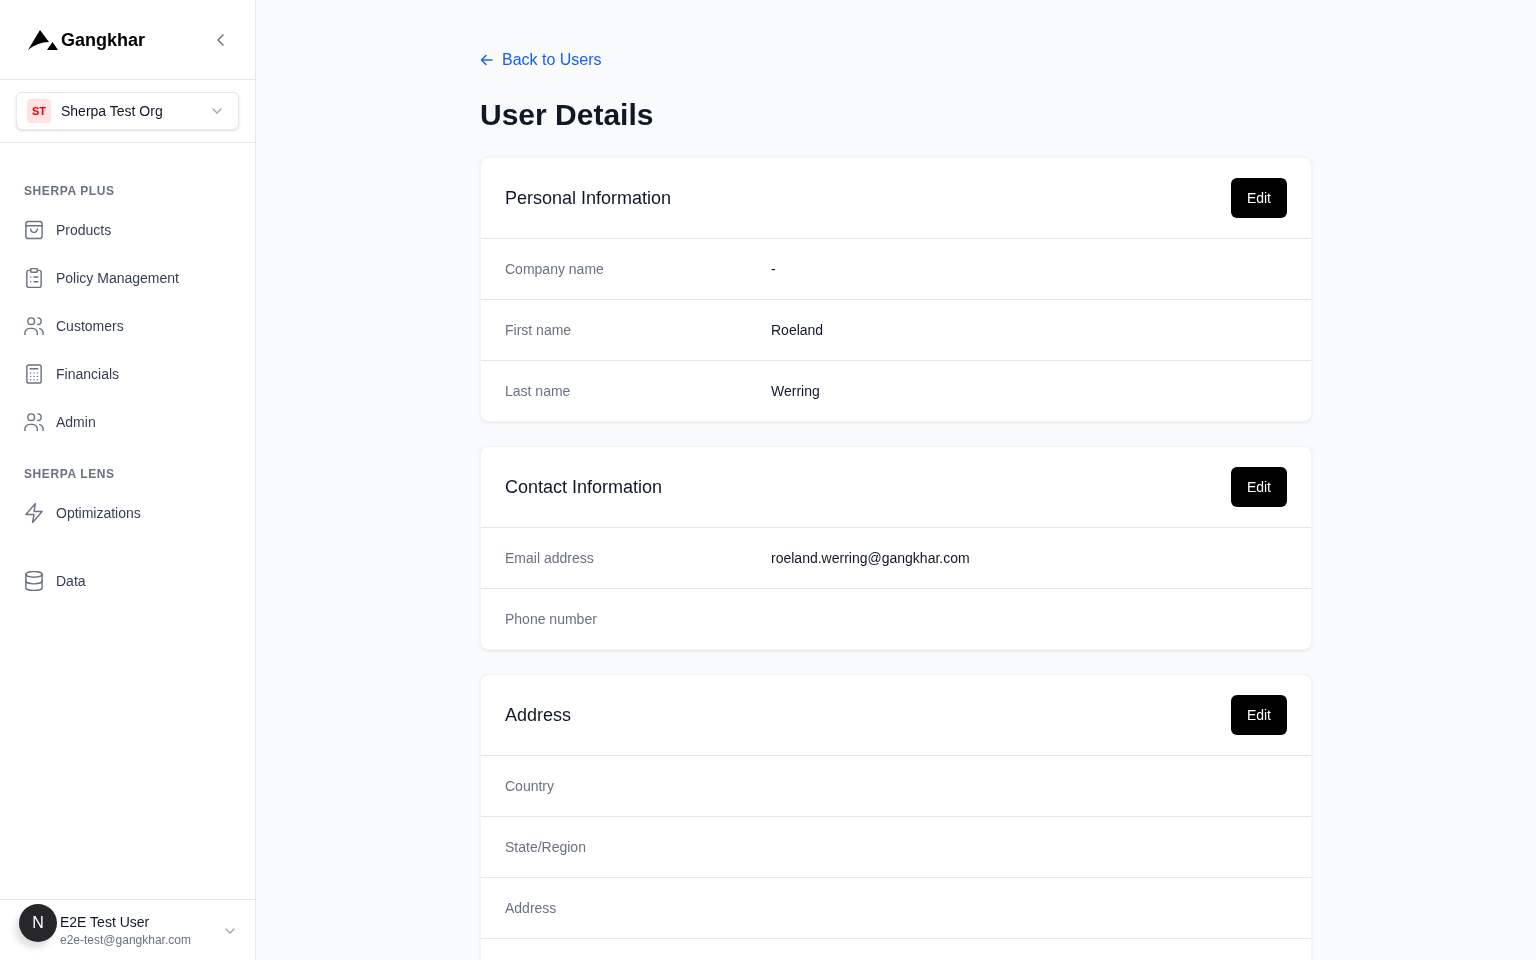  I want to click on field-value: -, so click(774, 269).